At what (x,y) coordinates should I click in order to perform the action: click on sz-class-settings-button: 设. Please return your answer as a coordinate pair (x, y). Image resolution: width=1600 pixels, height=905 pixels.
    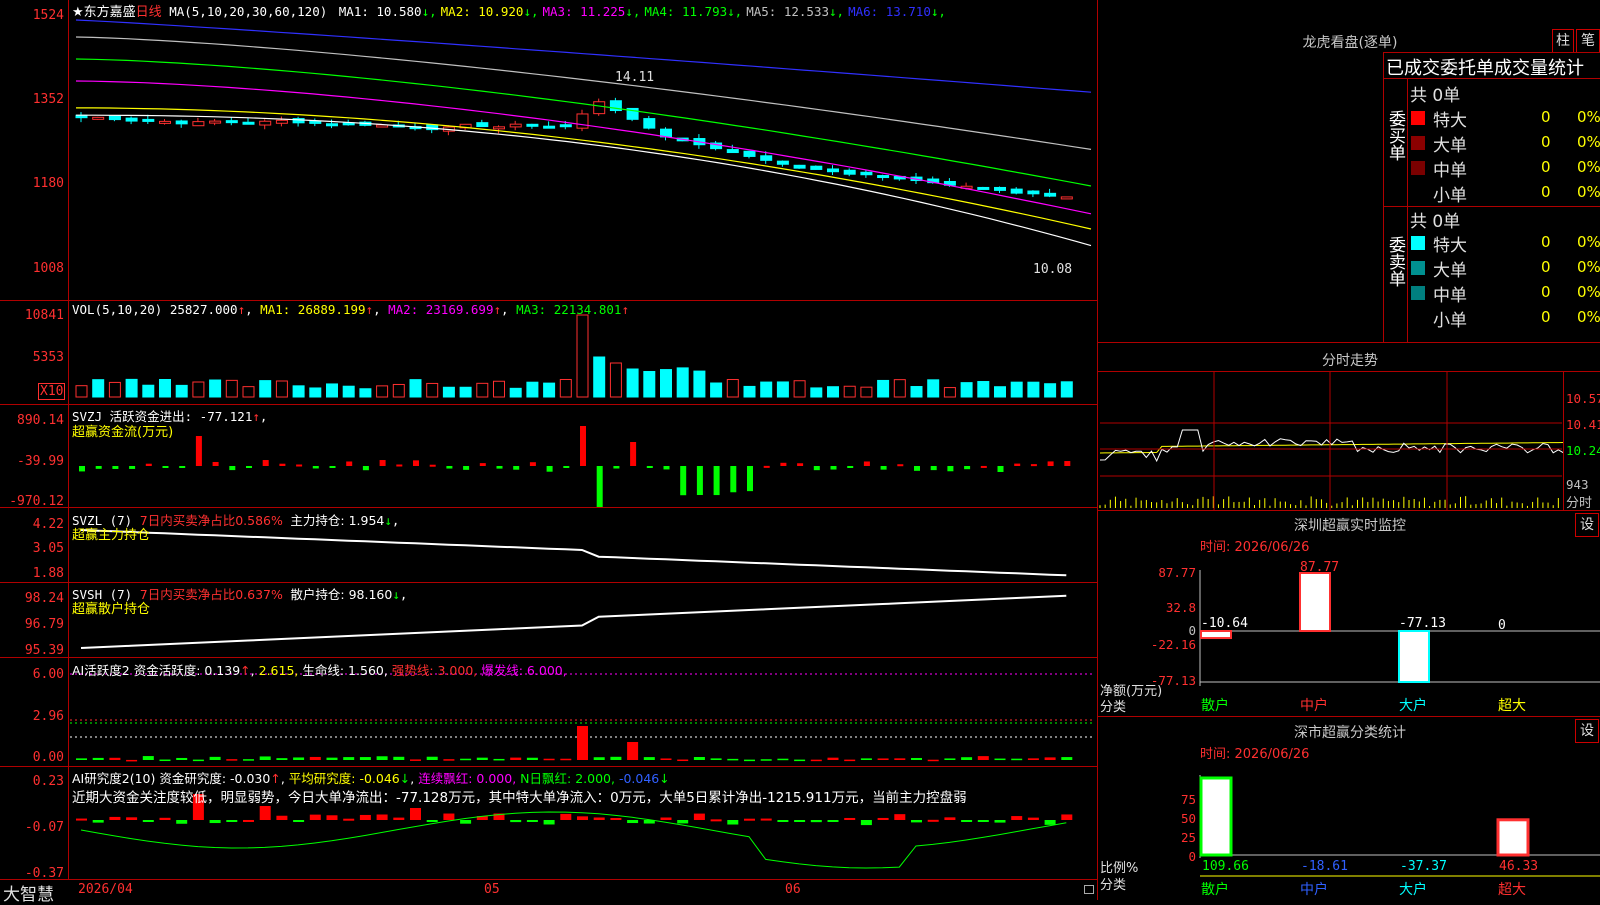
    Looking at the image, I should click on (1587, 731).